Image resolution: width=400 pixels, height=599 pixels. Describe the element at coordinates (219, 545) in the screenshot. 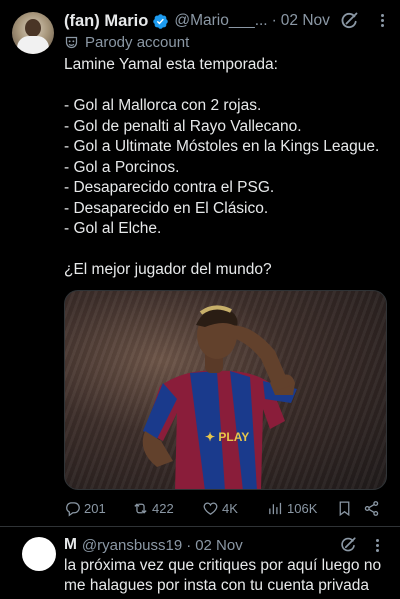

I see `reply-date: 02 Nov` at that location.